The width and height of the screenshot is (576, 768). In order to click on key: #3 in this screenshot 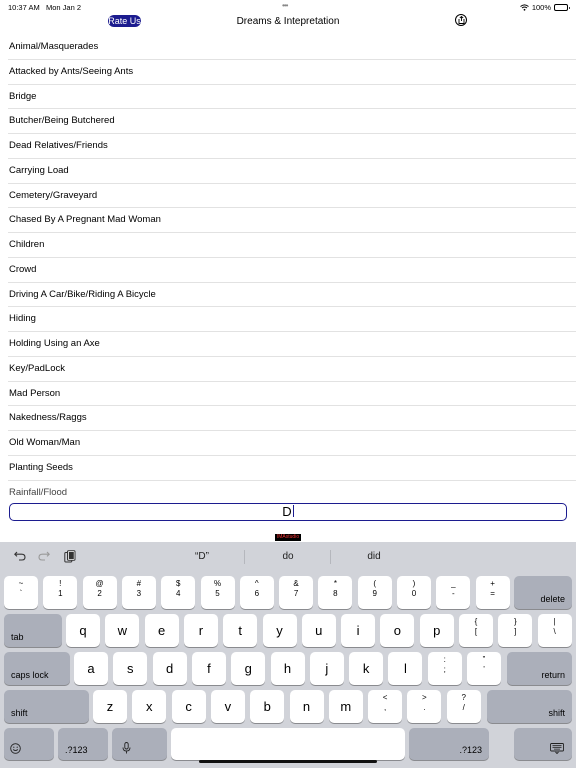, I will do `click(138, 592)`.